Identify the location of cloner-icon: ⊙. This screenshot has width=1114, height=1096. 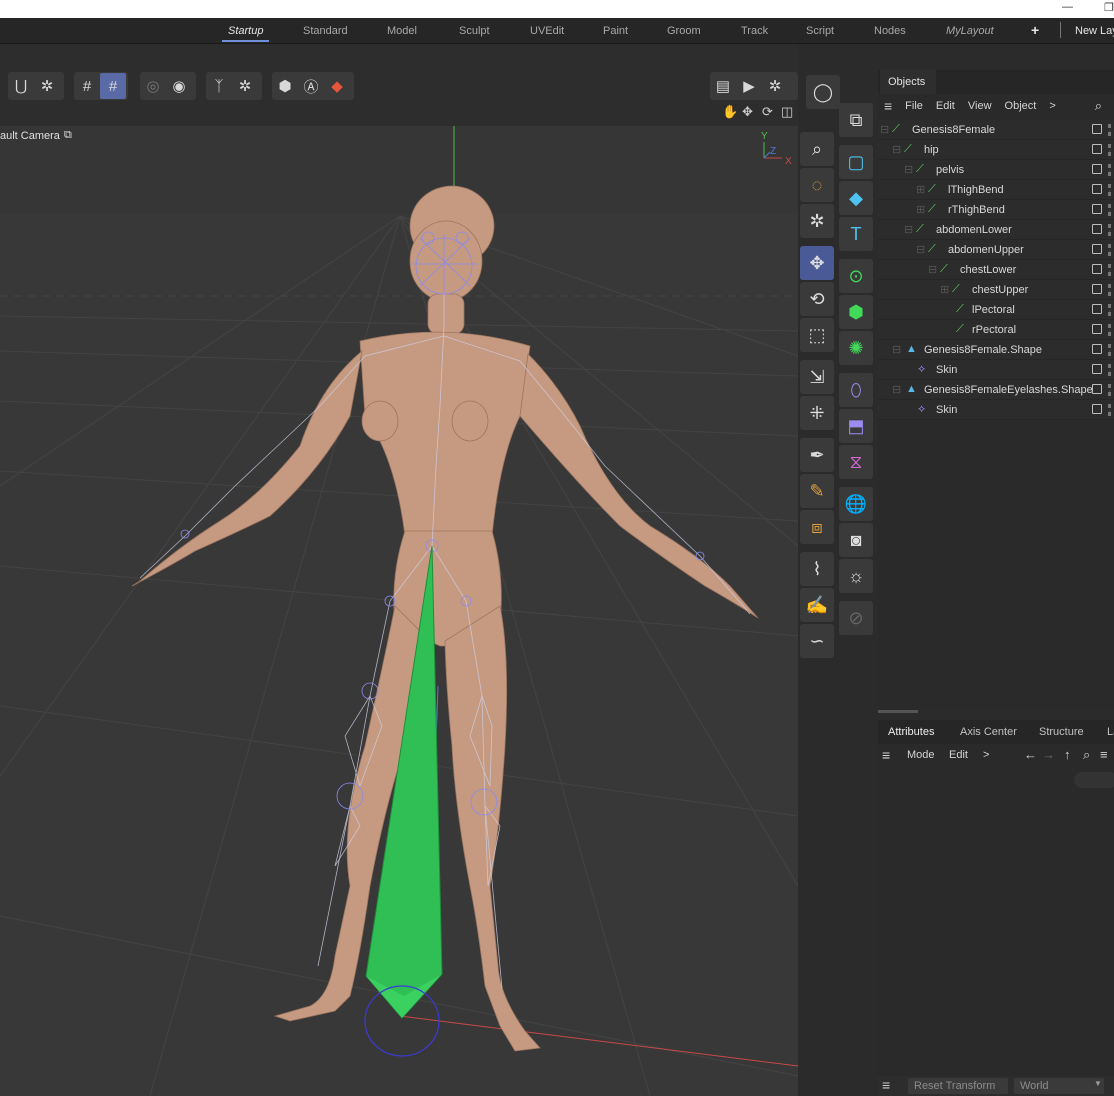
(856, 276).